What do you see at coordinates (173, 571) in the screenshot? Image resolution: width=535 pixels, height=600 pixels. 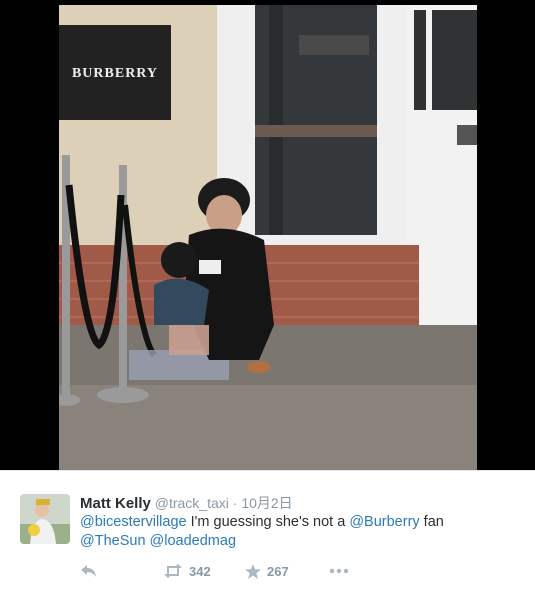 I see `retweet-icon` at bounding box center [173, 571].